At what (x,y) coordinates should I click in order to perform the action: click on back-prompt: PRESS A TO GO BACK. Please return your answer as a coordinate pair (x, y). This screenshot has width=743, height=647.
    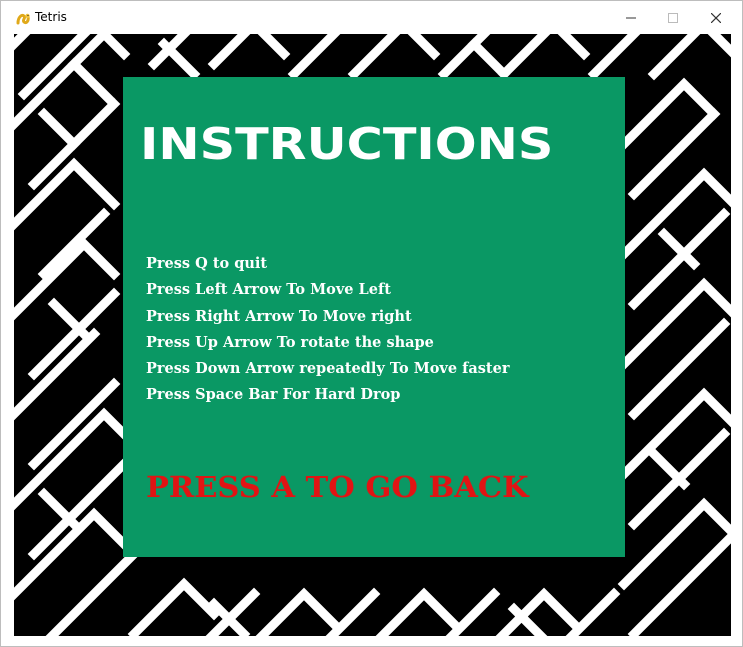
    Looking at the image, I should click on (337, 487).